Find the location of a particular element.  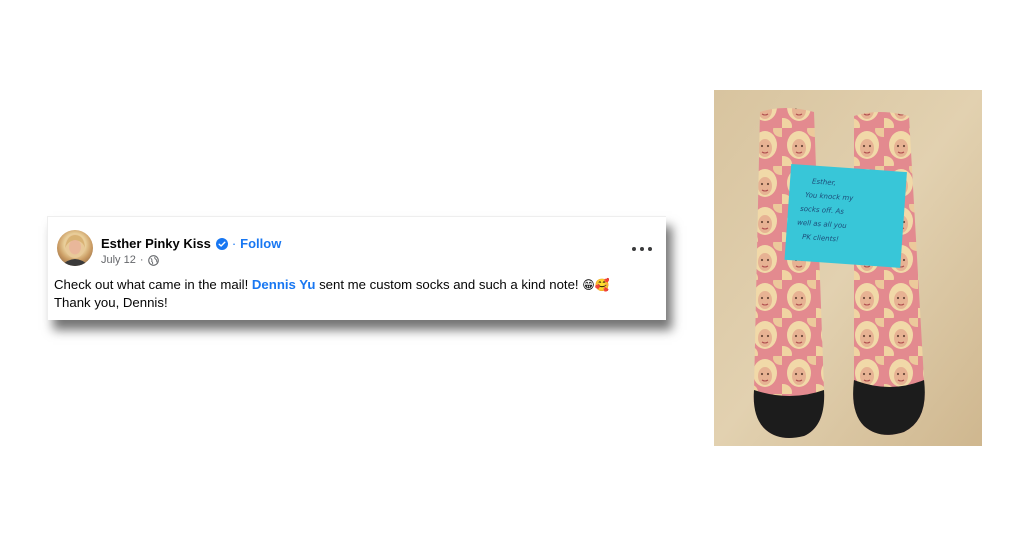

post-date: July 12 is located at coordinates (118, 260).